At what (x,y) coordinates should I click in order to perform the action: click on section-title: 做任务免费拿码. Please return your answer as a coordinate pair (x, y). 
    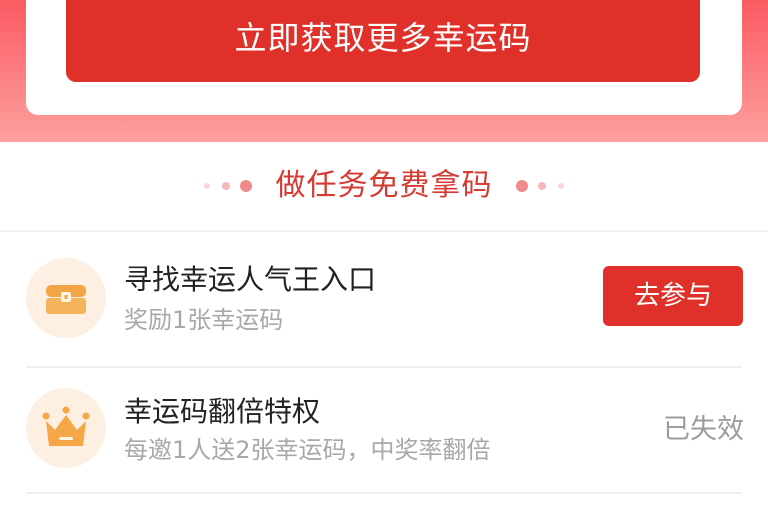
    Looking at the image, I should click on (384, 185).